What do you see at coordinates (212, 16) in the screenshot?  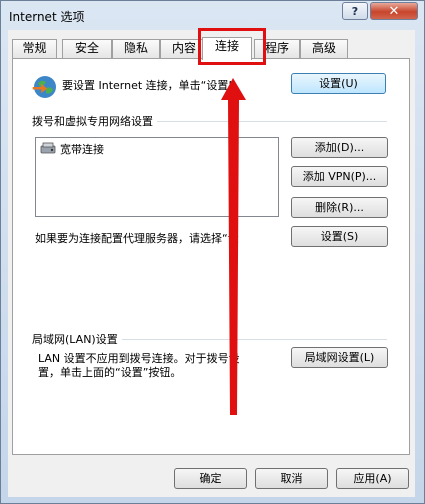 I see `title-bar: Internet 选项 ? ✕` at bounding box center [212, 16].